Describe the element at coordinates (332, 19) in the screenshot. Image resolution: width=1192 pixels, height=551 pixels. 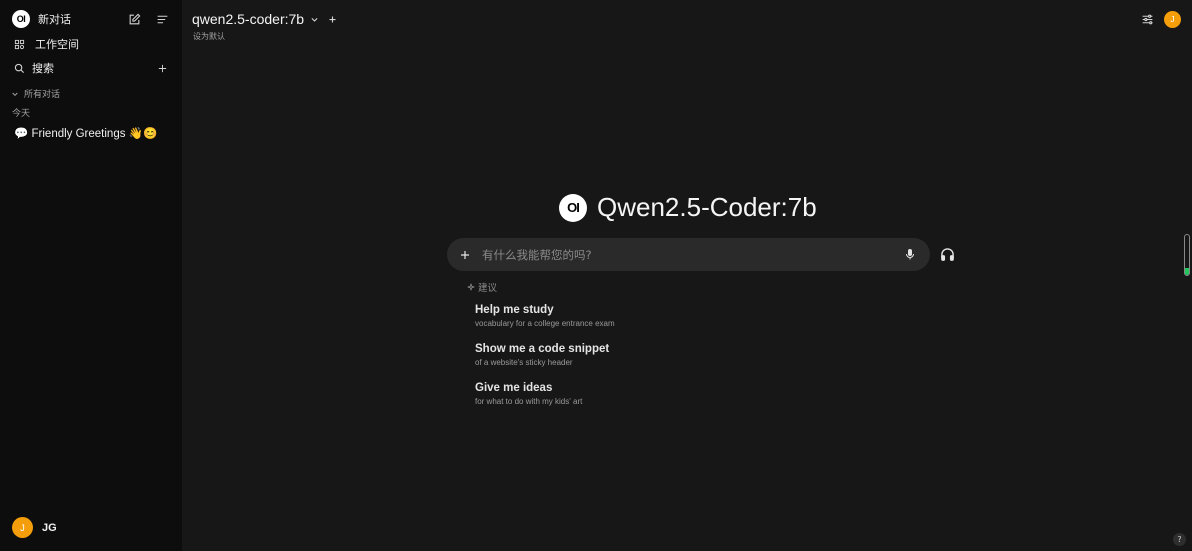
I see `add-model-icon` at that location.